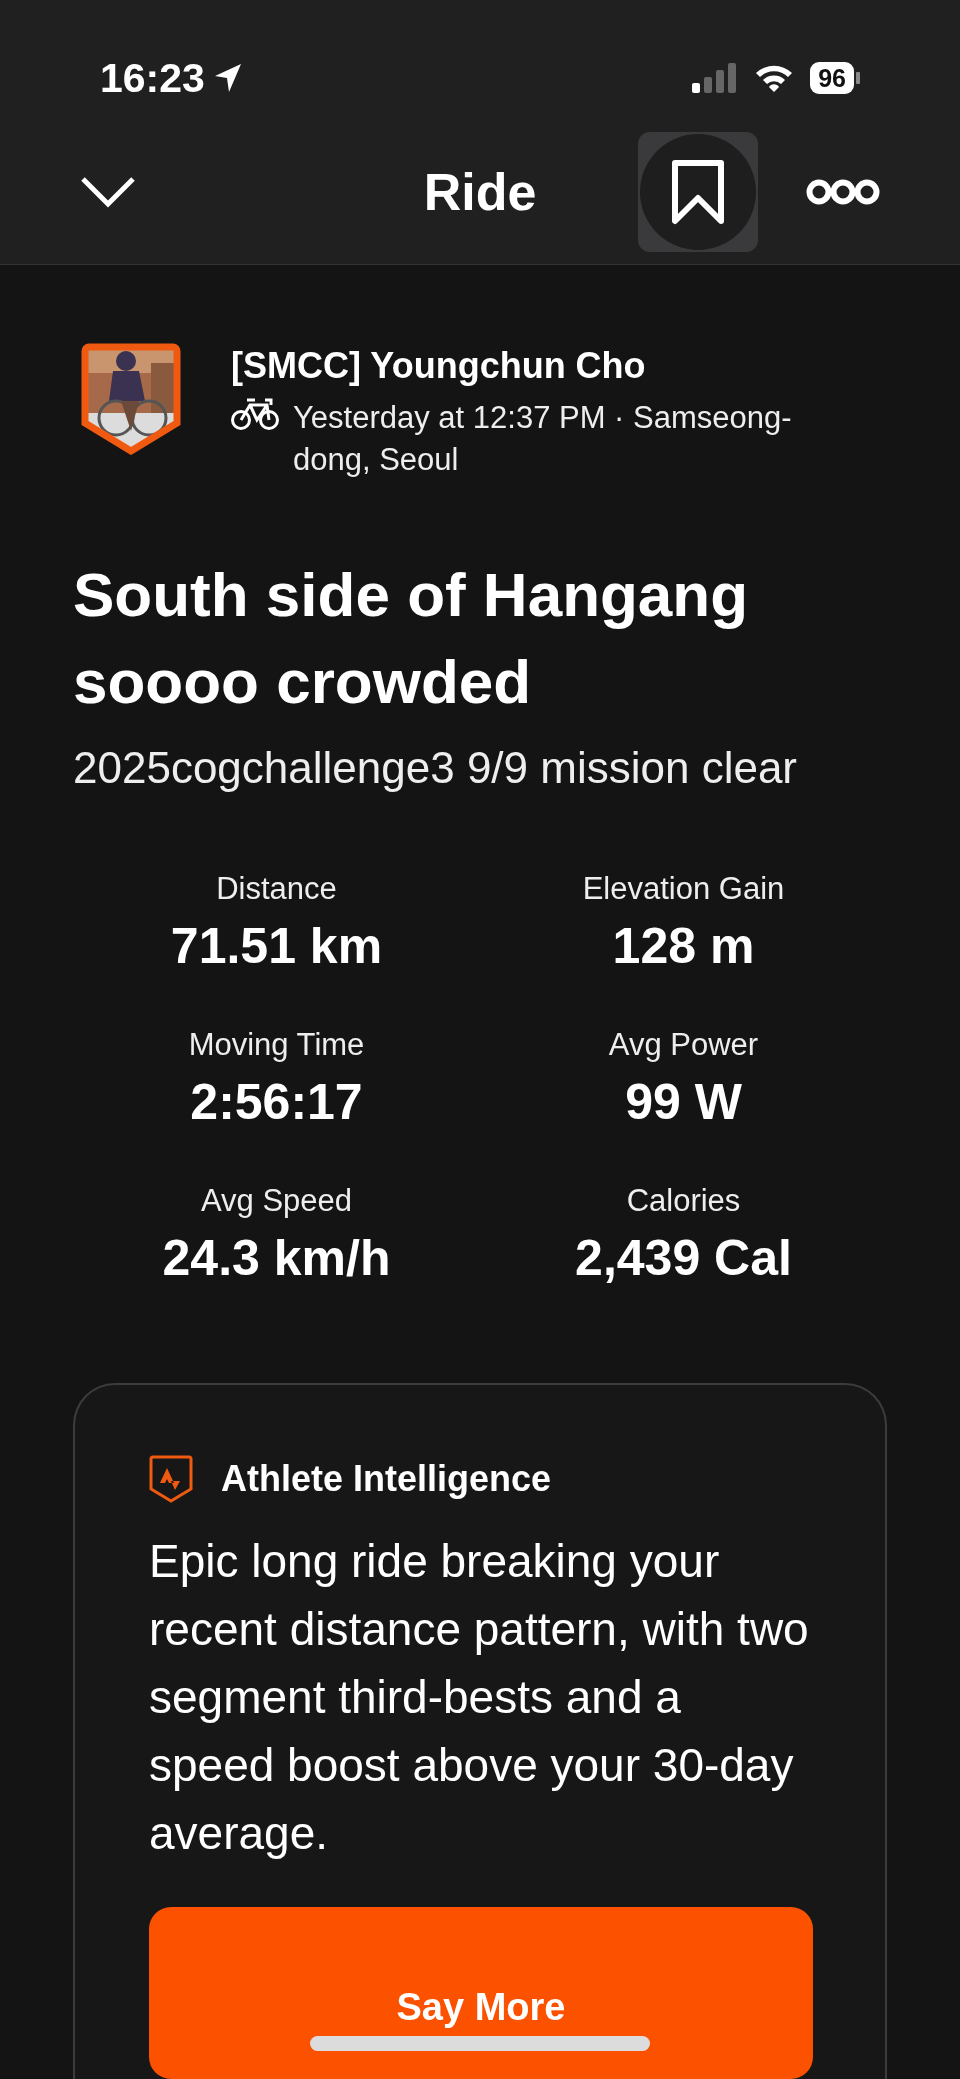 The height and width of the screenshot is (2079, 960). What do you see at coordinates (276, 889) in the screenshot?
I see `stat-label: Distance` at bounding box center [276, 889].